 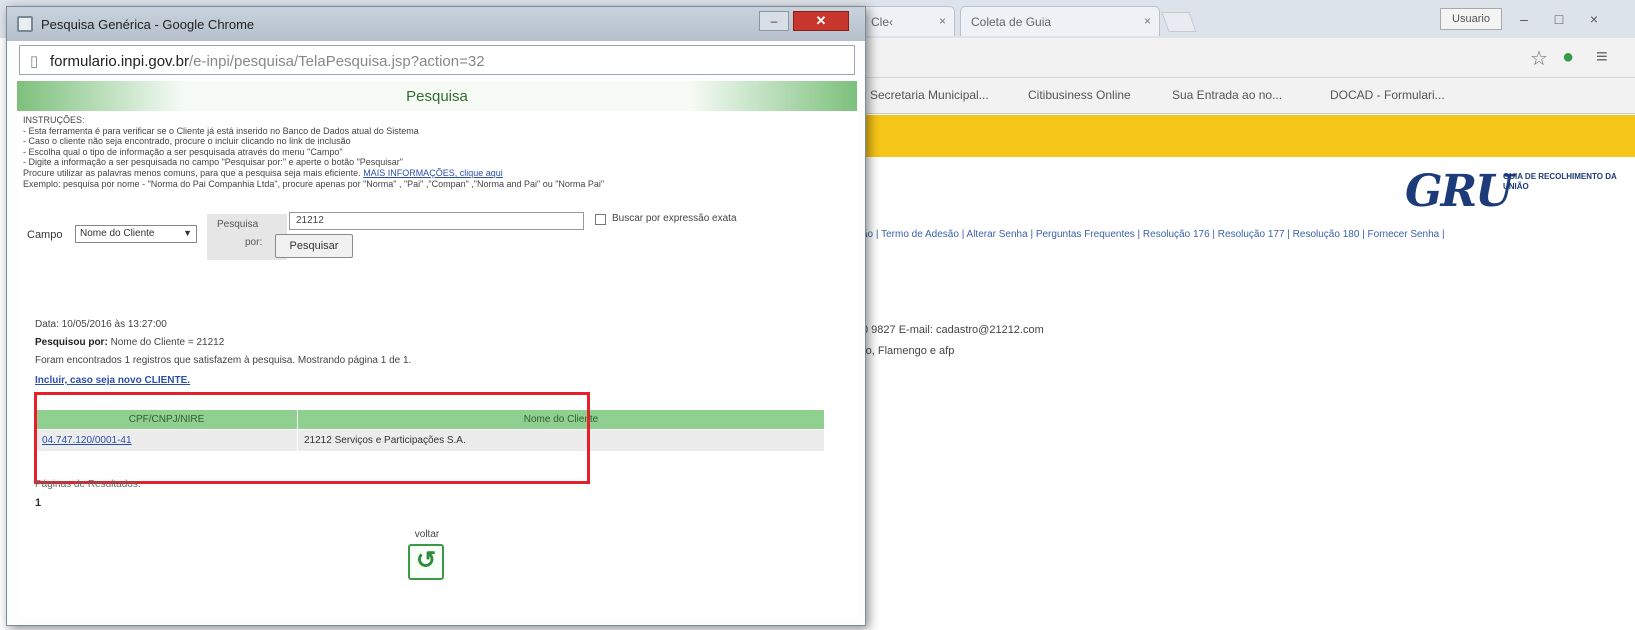 I want to click on gru-logo-caption: Guia de Recolhimento da União, so click(x=1560, y=181).